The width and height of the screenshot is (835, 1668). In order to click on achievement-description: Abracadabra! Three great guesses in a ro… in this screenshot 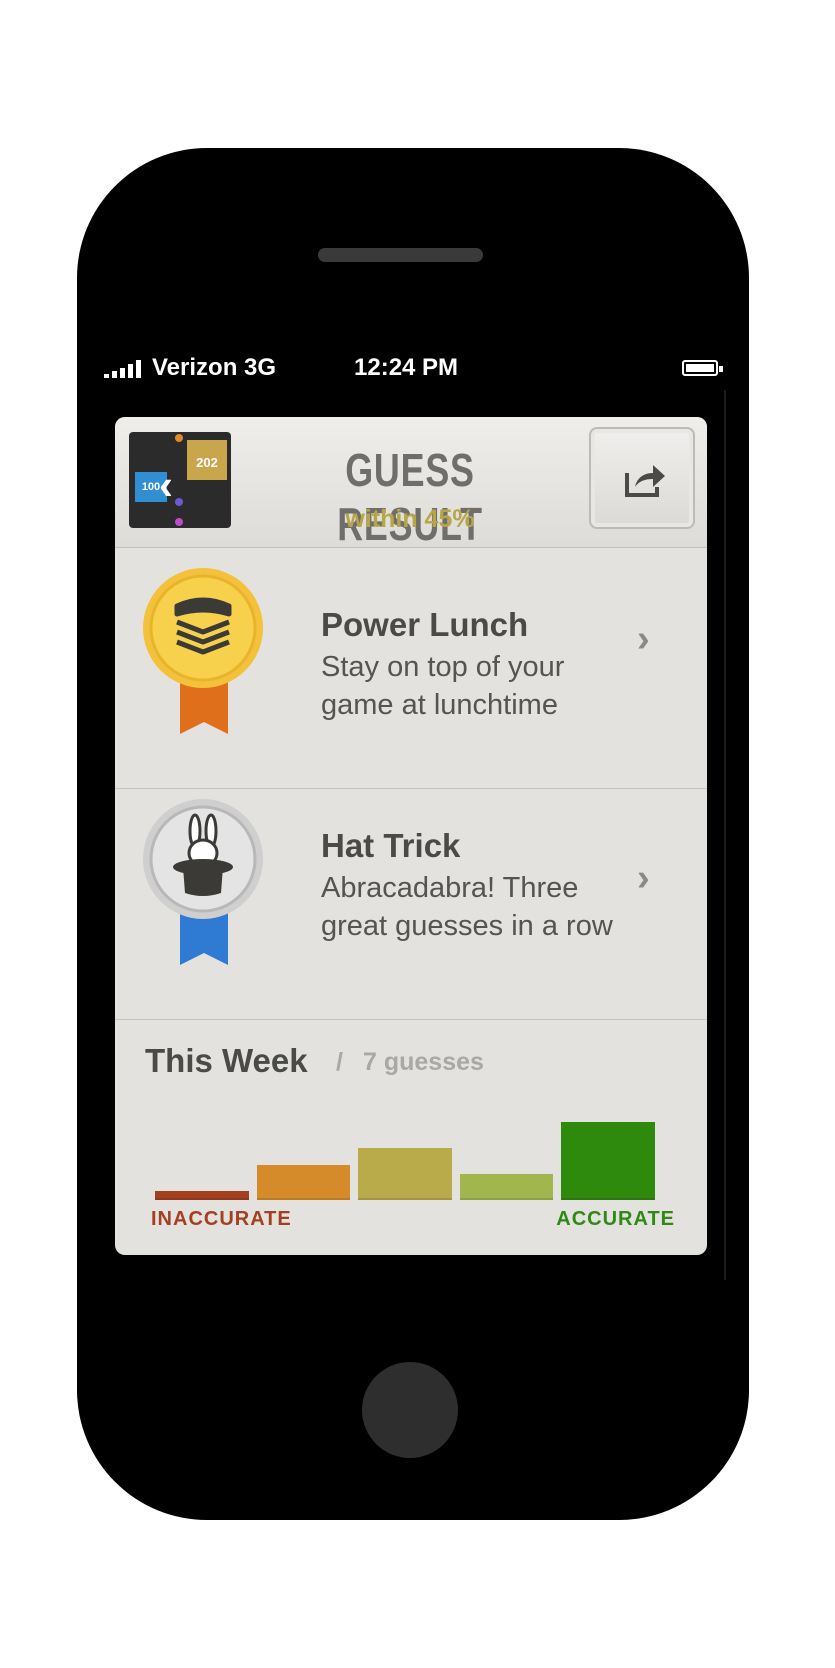, I will do `click(467, 907)`.